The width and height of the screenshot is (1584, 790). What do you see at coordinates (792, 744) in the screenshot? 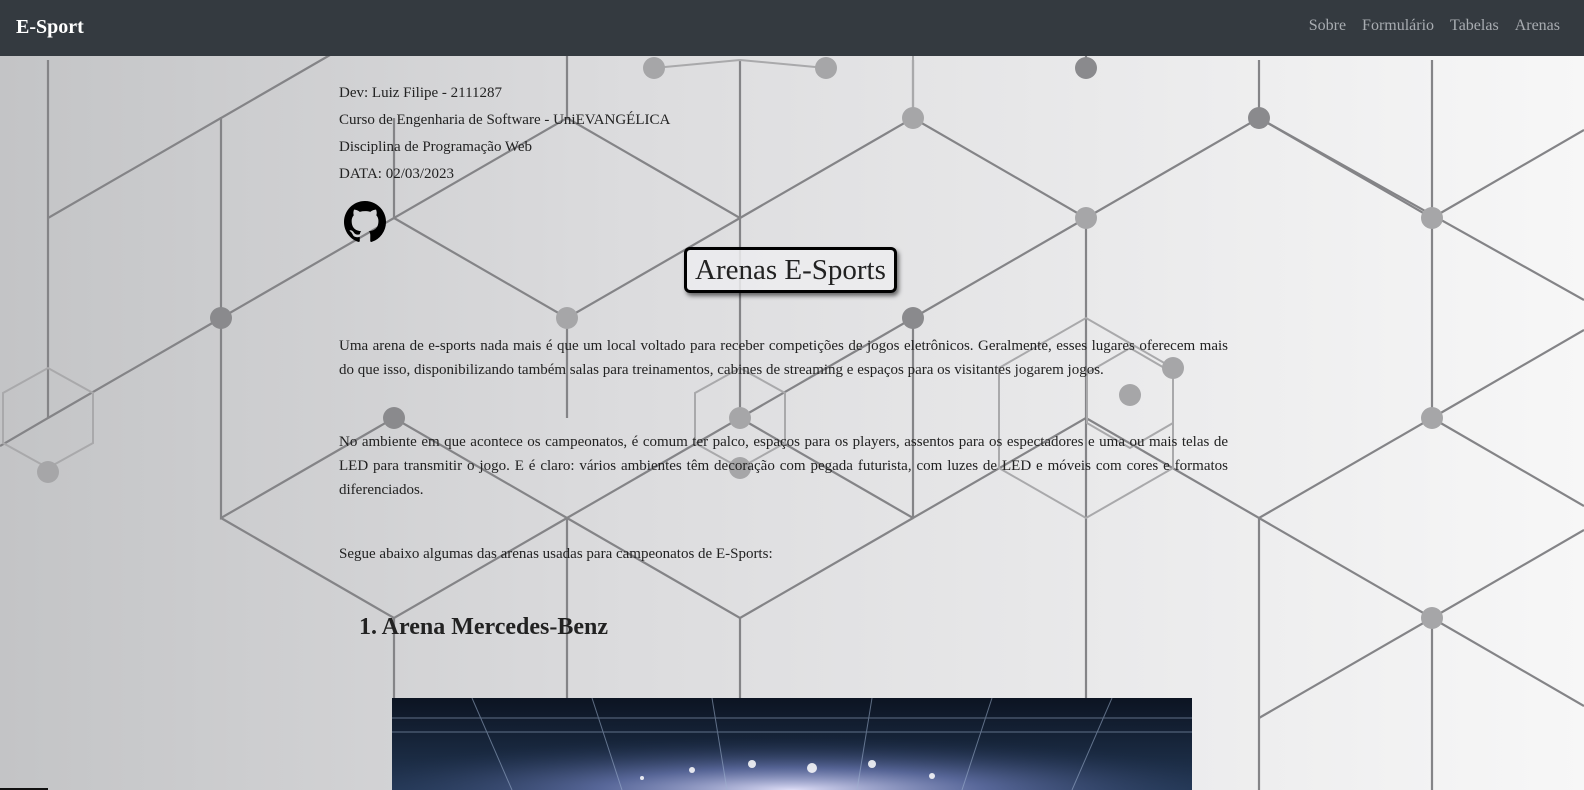
I see `arena-mercedes-benz-image` at bounding box center [792, 744].